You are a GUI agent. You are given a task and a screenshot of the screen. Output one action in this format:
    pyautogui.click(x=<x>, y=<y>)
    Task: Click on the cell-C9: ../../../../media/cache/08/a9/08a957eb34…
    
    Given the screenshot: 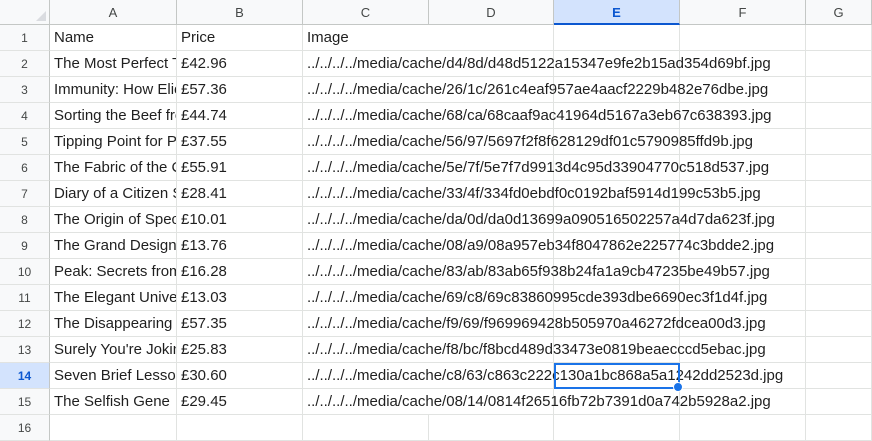 What is the action you would take?
    pyautogui.click(x=583, y=246)
    